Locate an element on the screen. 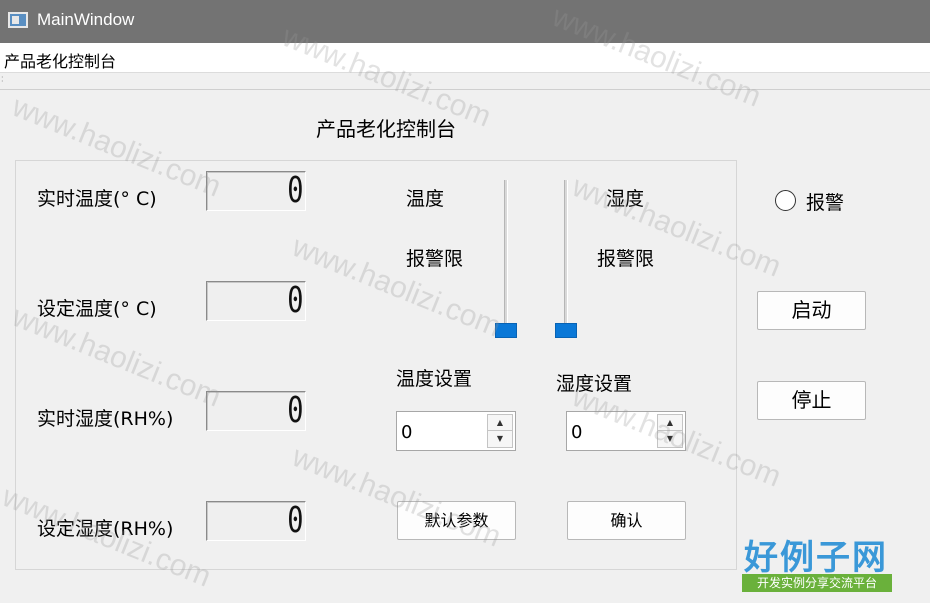 This screenshot has width=930, height=603. alarm-radio is located at coordinates (785, 200).